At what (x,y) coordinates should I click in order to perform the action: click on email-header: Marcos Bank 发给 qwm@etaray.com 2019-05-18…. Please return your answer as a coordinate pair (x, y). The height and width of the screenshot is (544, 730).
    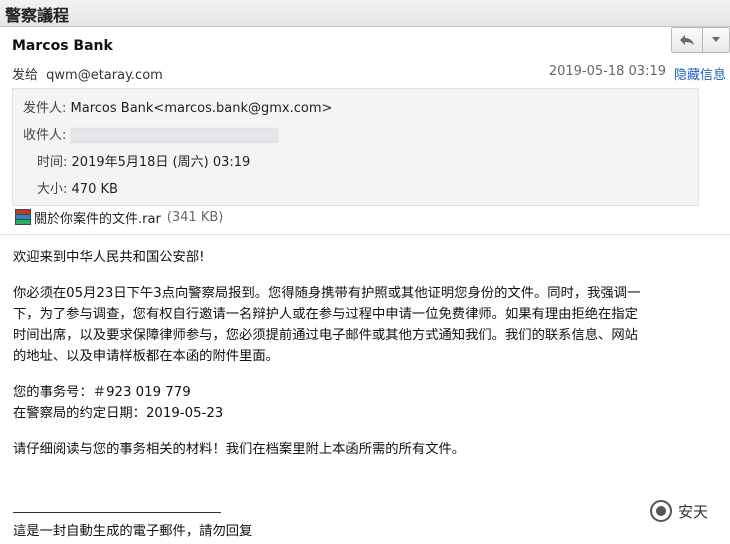
    Looking at the image, I should click on (365, 57).